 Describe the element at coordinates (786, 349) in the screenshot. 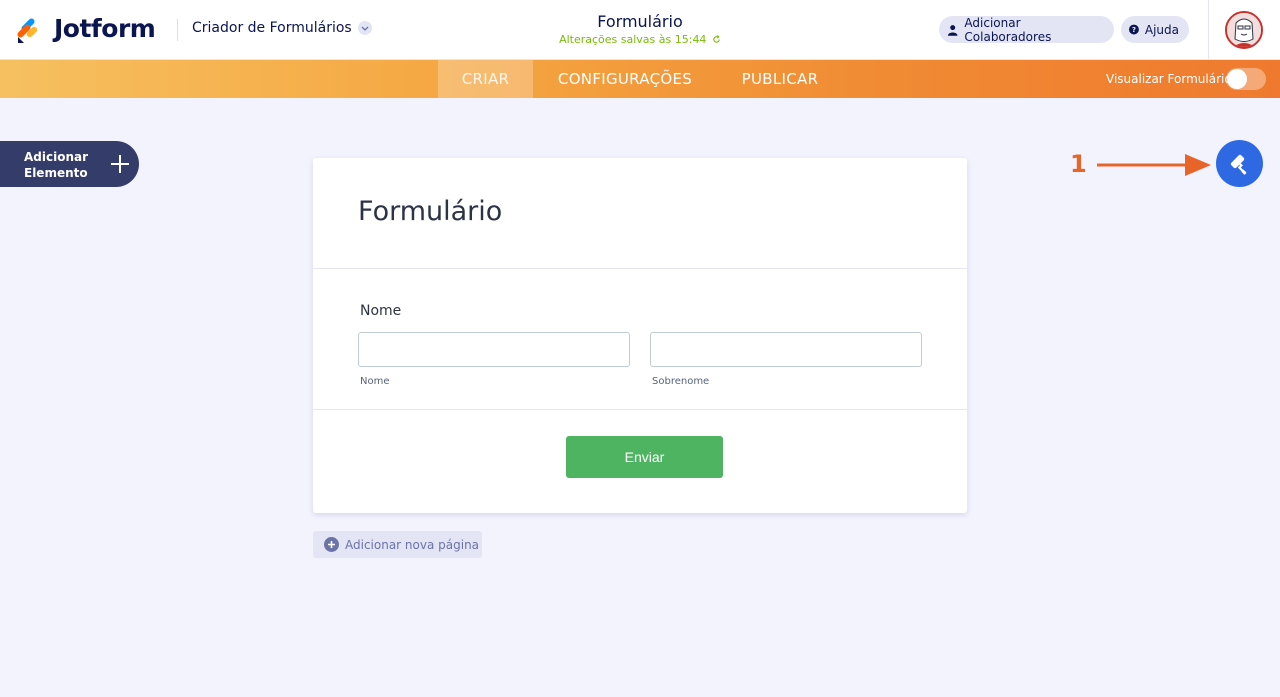

I see `last-name-input` at that location.